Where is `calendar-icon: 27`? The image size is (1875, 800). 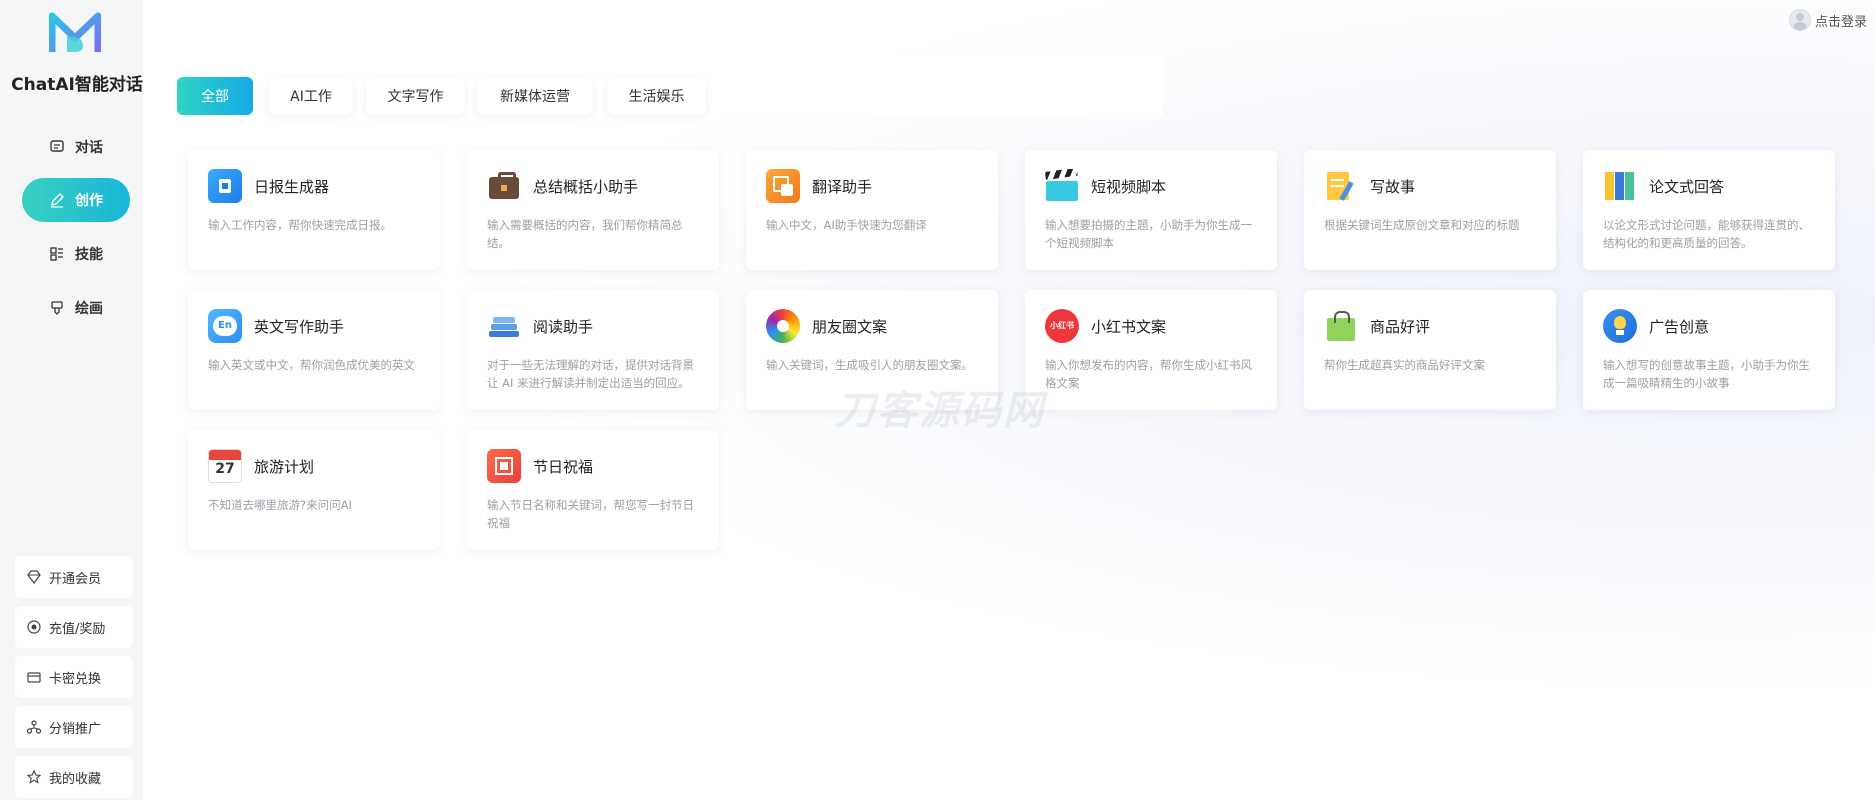 calendar-icon: 27 is located at coordinates (225, 466).